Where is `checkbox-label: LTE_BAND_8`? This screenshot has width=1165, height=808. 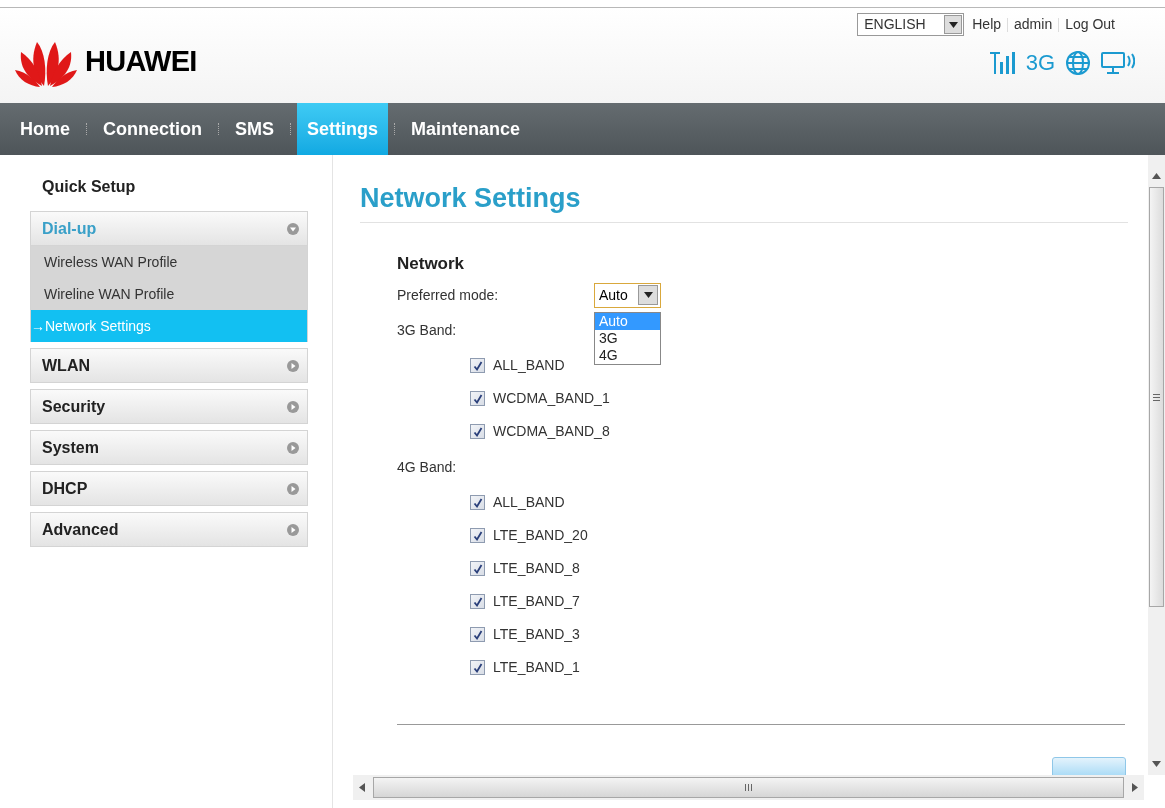 checkbox-label: LTE_BAND_8 is located at coordinates (536, 568).